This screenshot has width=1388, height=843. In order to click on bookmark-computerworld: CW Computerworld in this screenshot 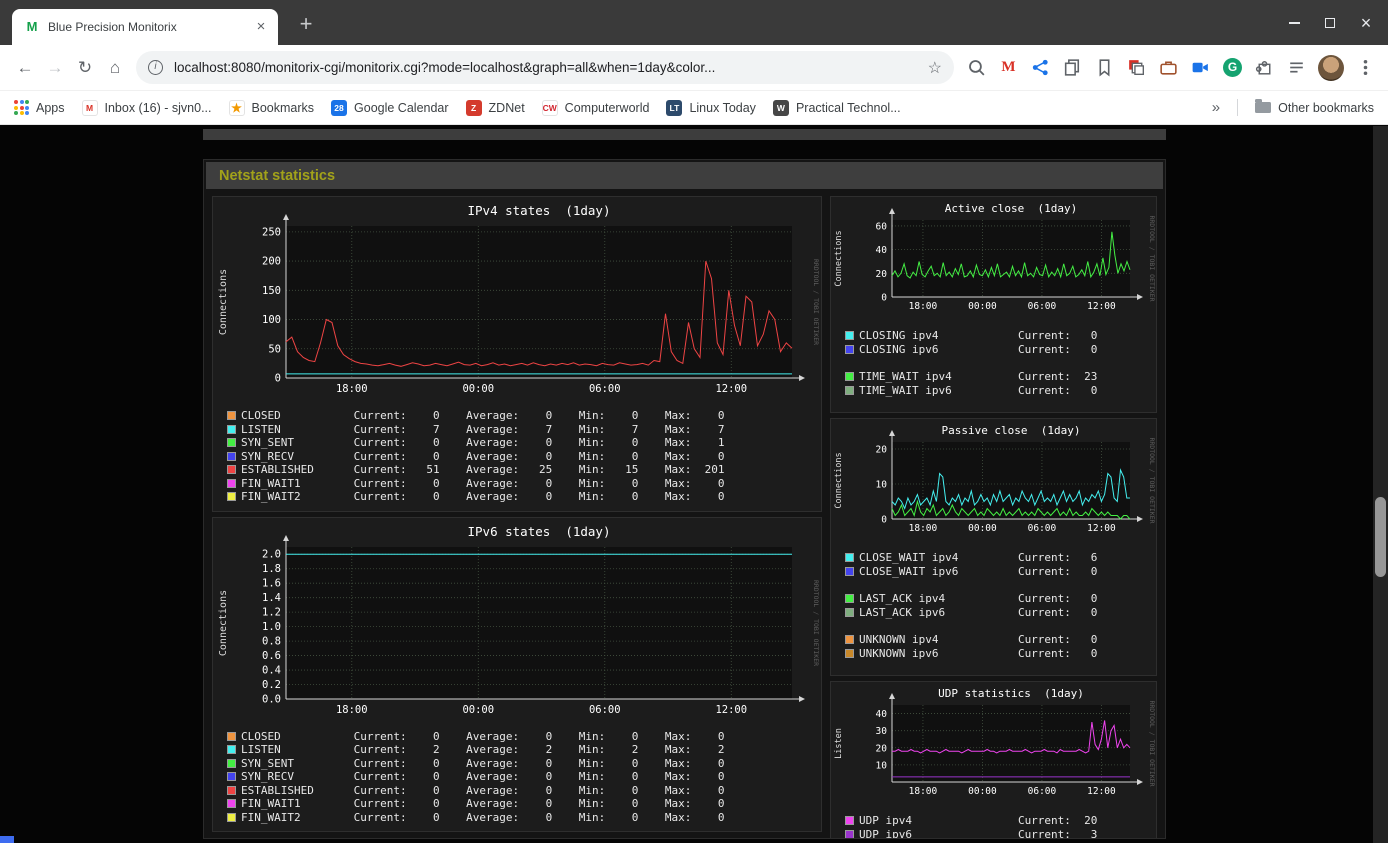, I will do `click(595, 107)`.